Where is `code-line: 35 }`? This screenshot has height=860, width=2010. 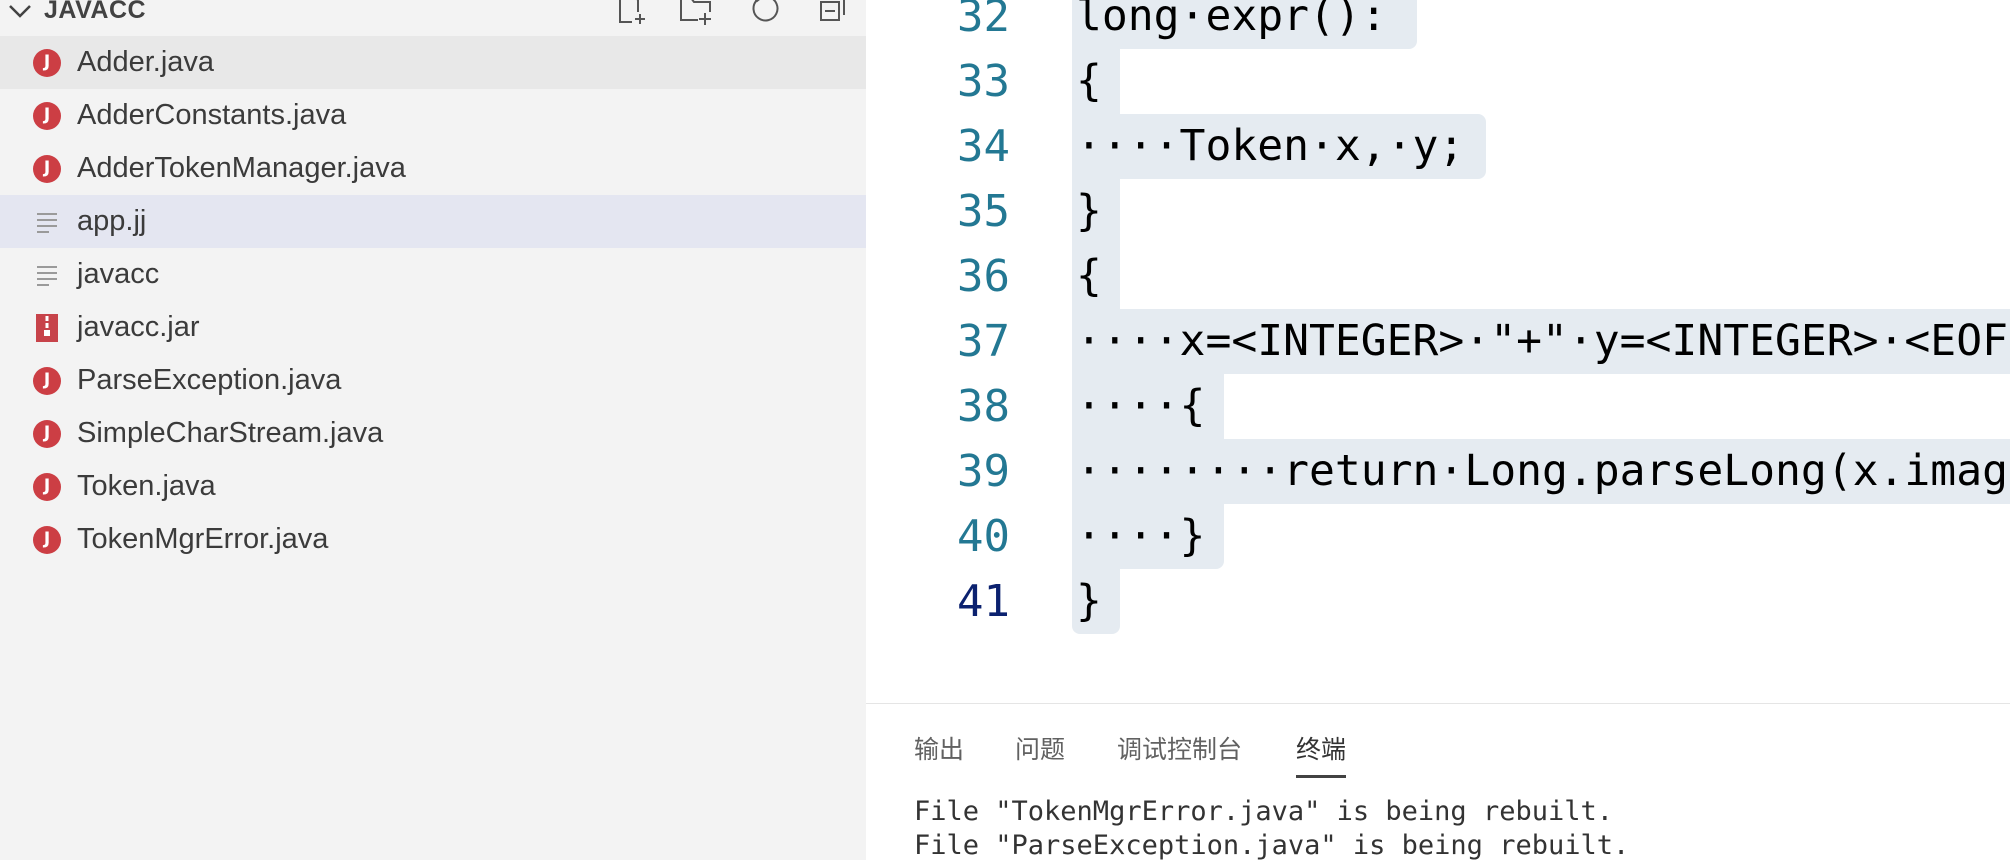
code-line: 35 } is located at coordinates (1438, 211).